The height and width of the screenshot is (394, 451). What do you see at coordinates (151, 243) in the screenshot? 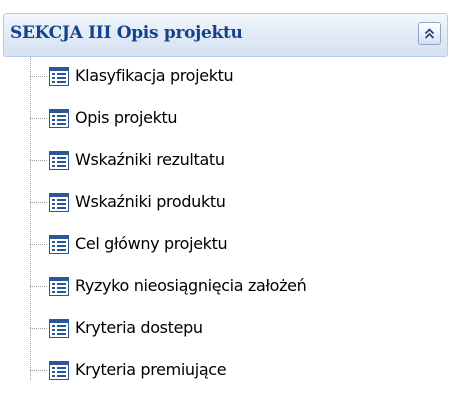
I see `tree-item-label: Cel główny projektu` at bounding box center [151, 243].